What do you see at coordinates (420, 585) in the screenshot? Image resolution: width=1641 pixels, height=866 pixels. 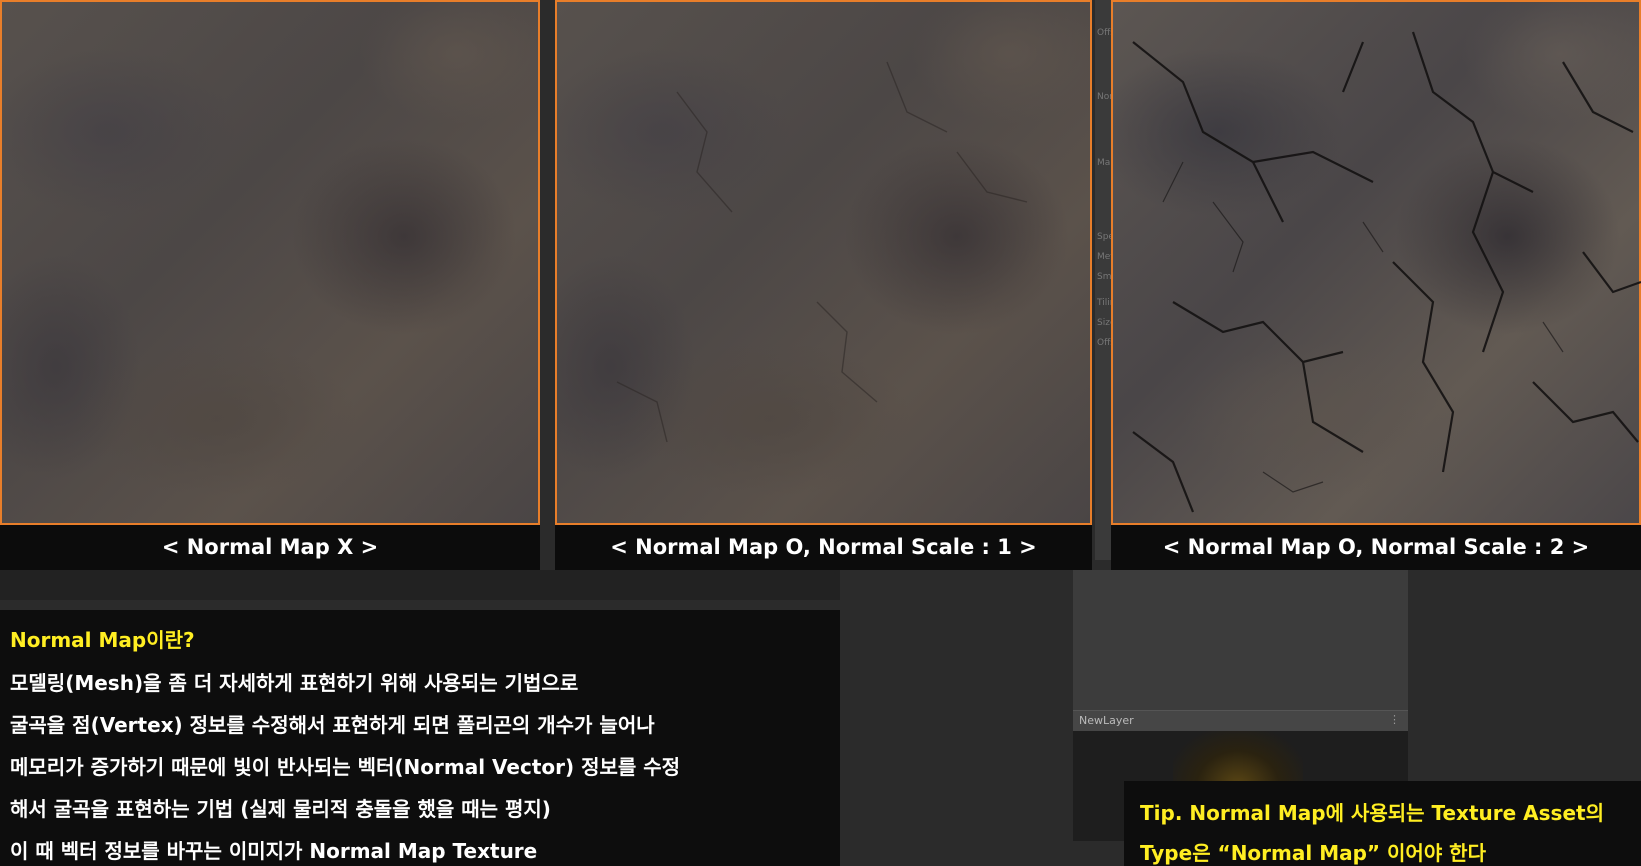 I see `panel-divider` at bounding box center [420, 585].